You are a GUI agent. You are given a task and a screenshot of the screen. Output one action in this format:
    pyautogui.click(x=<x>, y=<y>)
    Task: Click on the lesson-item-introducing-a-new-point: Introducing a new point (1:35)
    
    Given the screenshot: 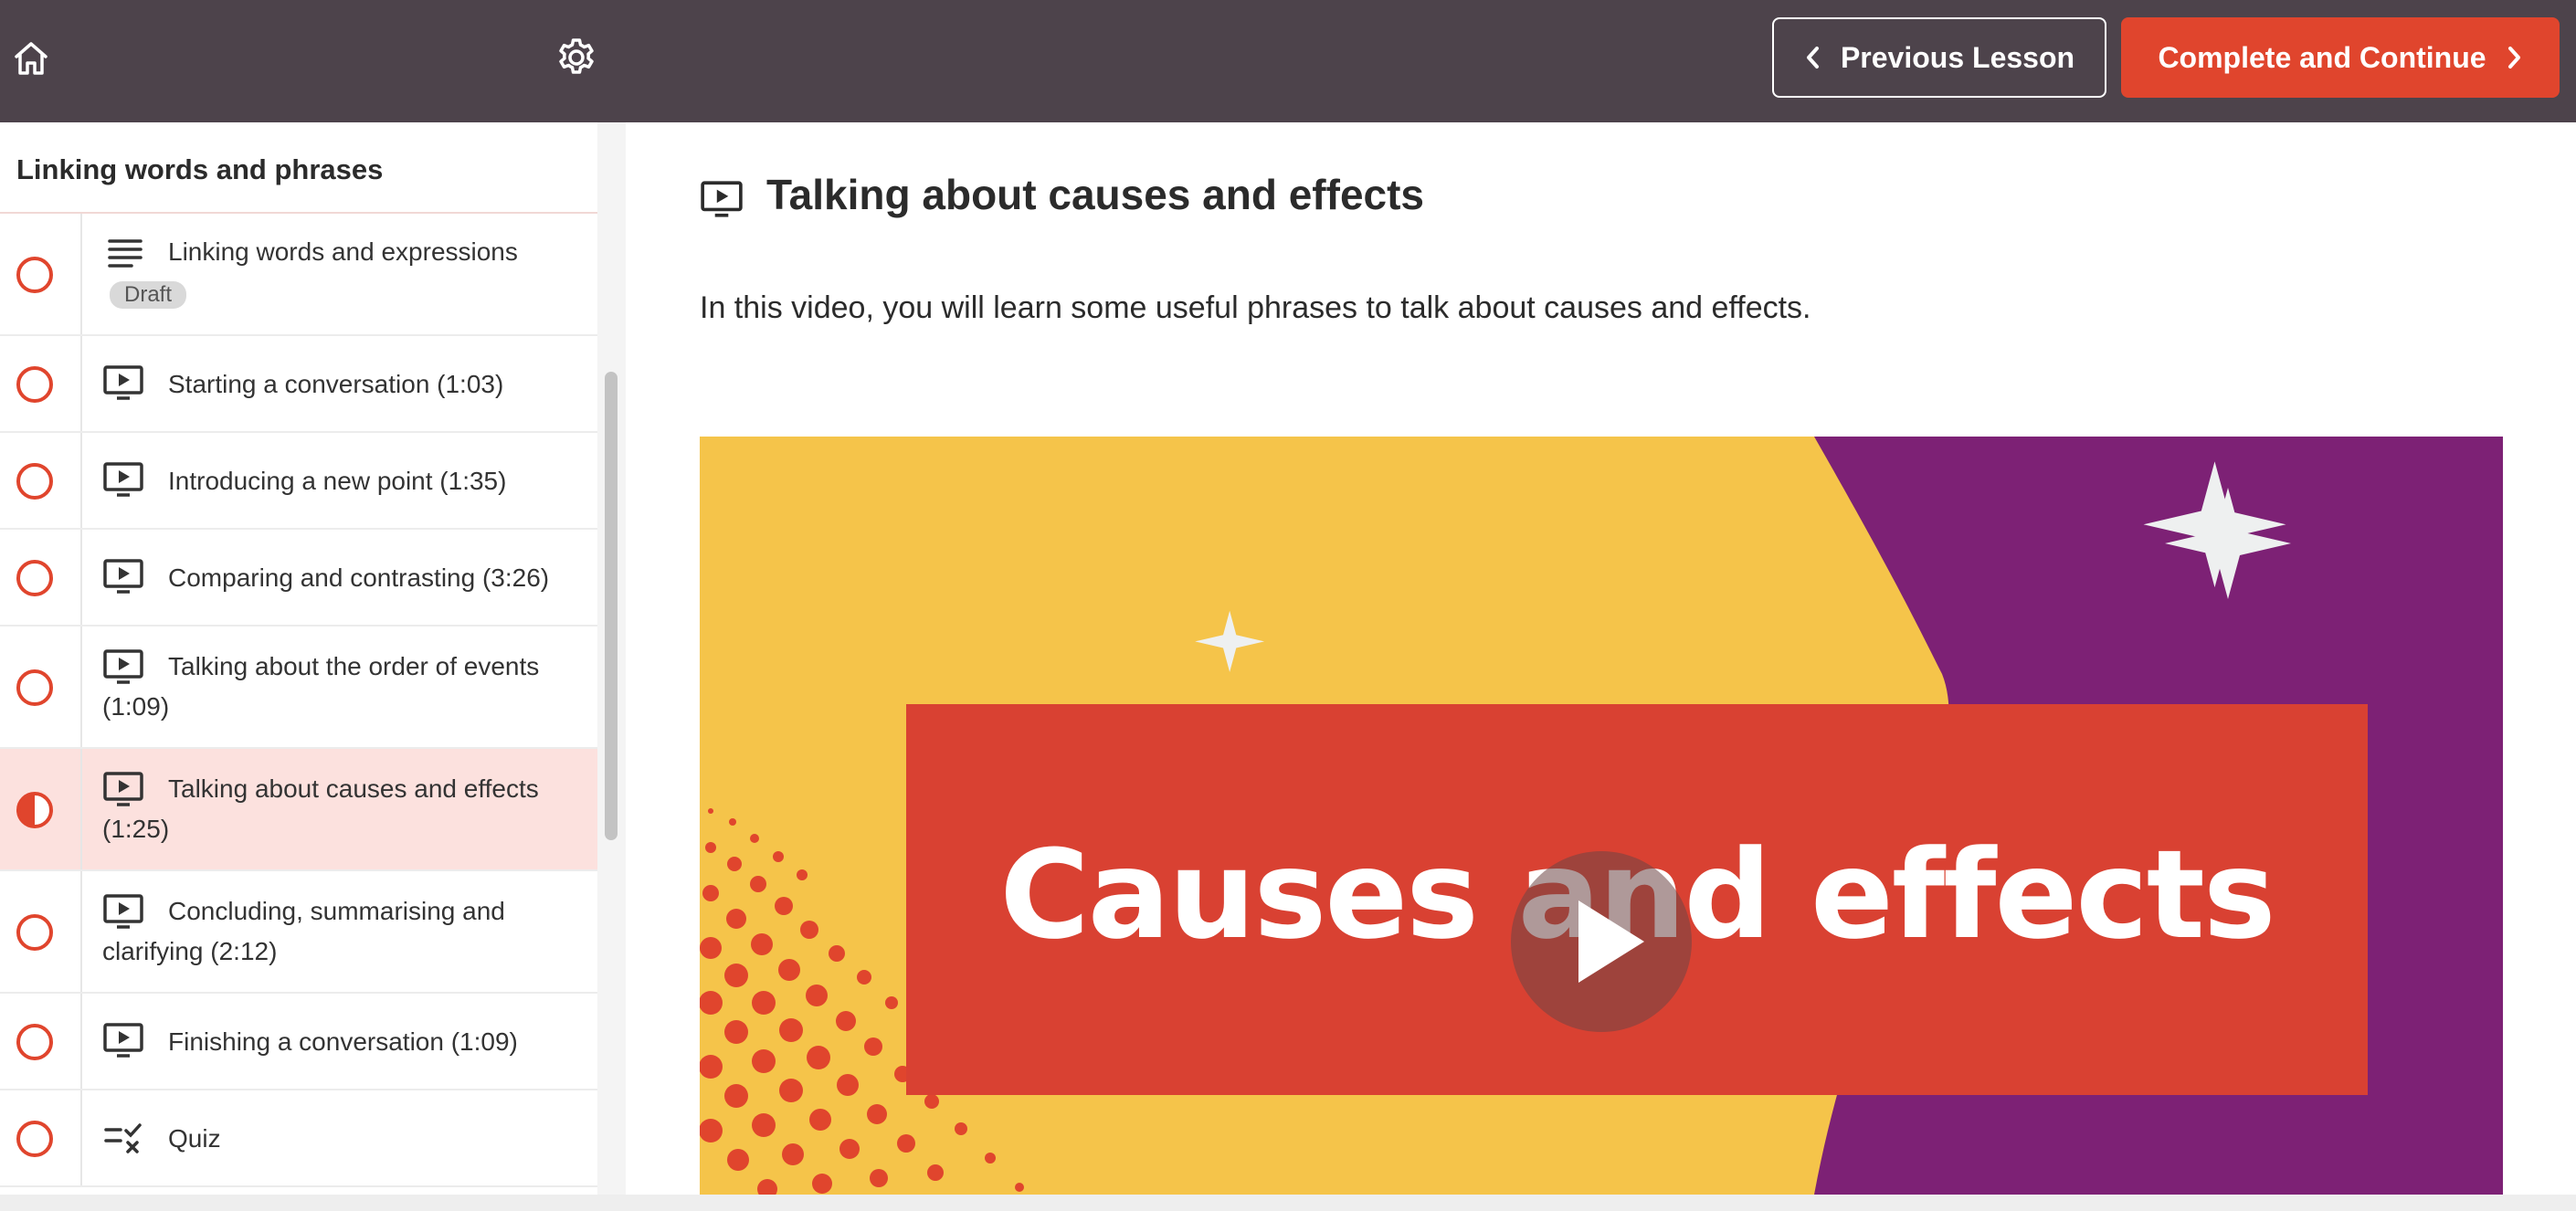 What is the action you would take?
    pyautogui.click(x=299, y=481)
    